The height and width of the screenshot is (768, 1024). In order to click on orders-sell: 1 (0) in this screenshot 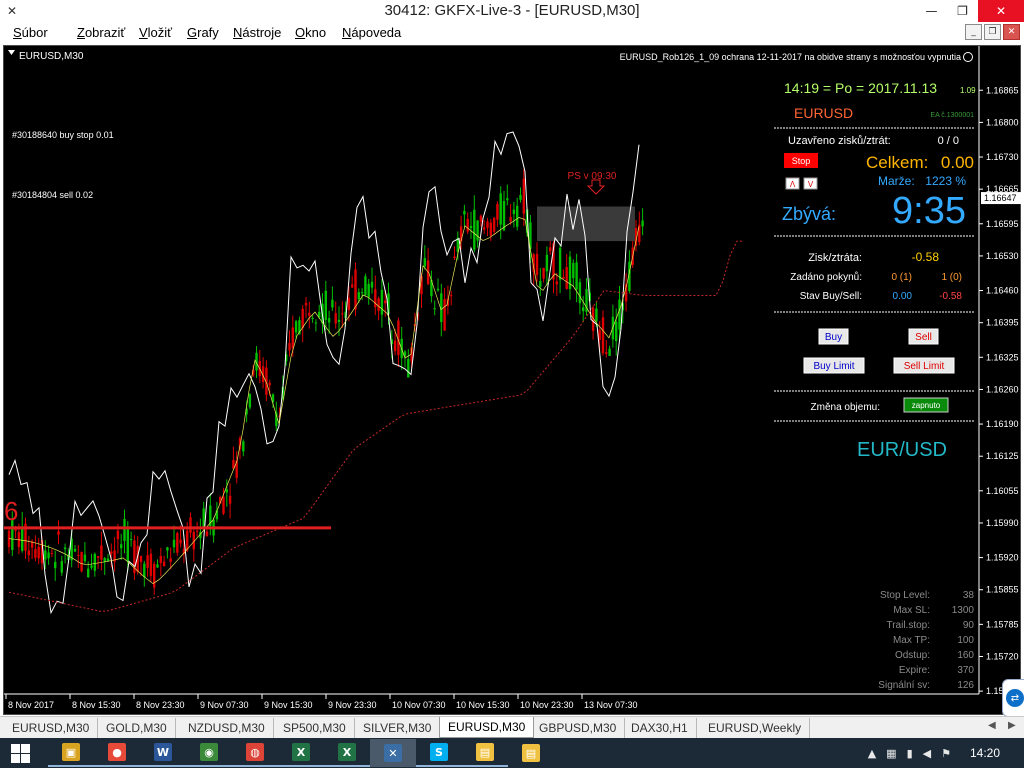, I will do `click(951, 277)`.